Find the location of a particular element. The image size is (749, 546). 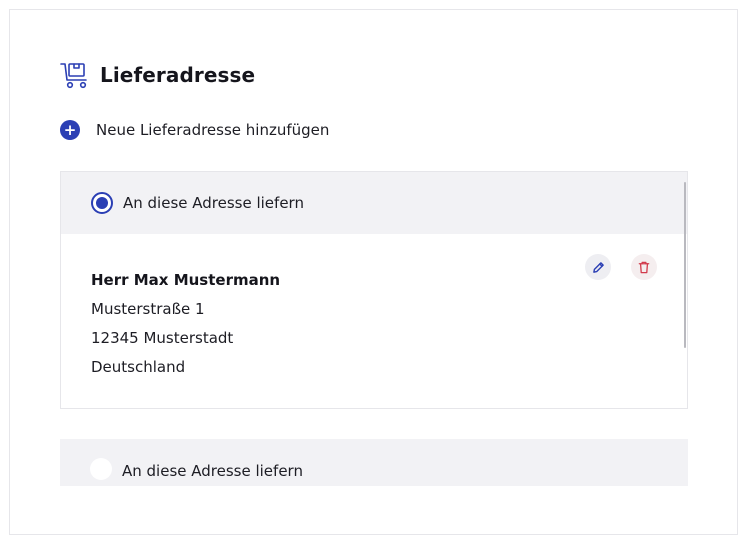

edit-icon is located at coordinates (598, 267).